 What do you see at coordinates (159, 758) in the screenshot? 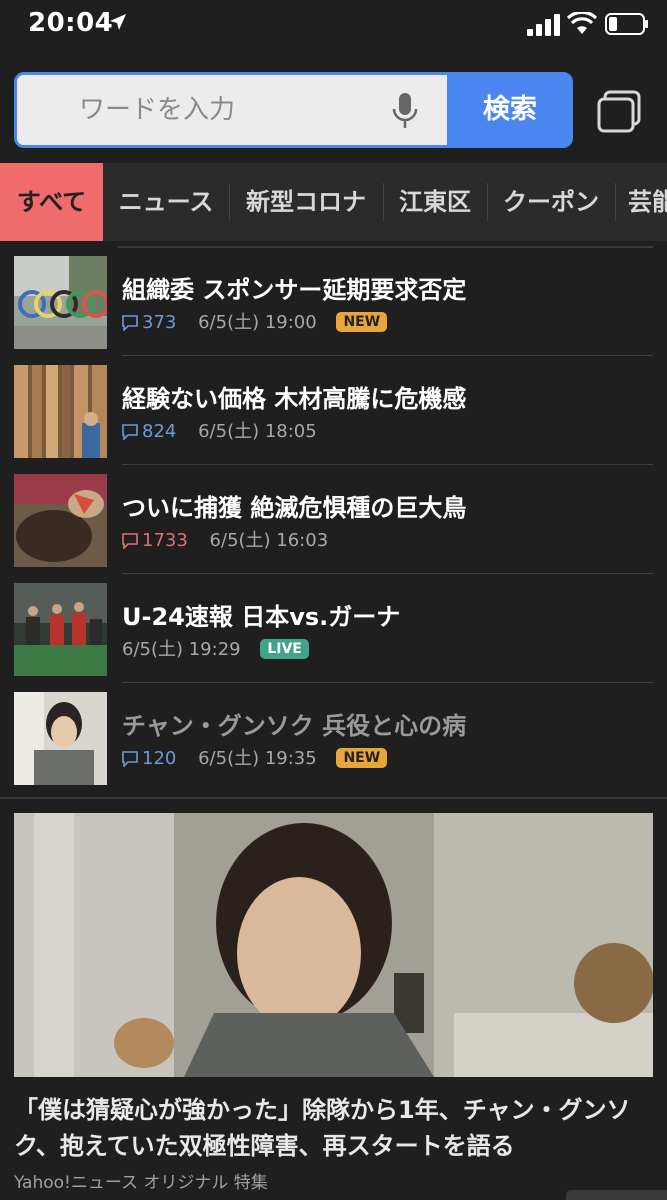
I see `comment-count-value: 120` at bounding box center [159, 758].